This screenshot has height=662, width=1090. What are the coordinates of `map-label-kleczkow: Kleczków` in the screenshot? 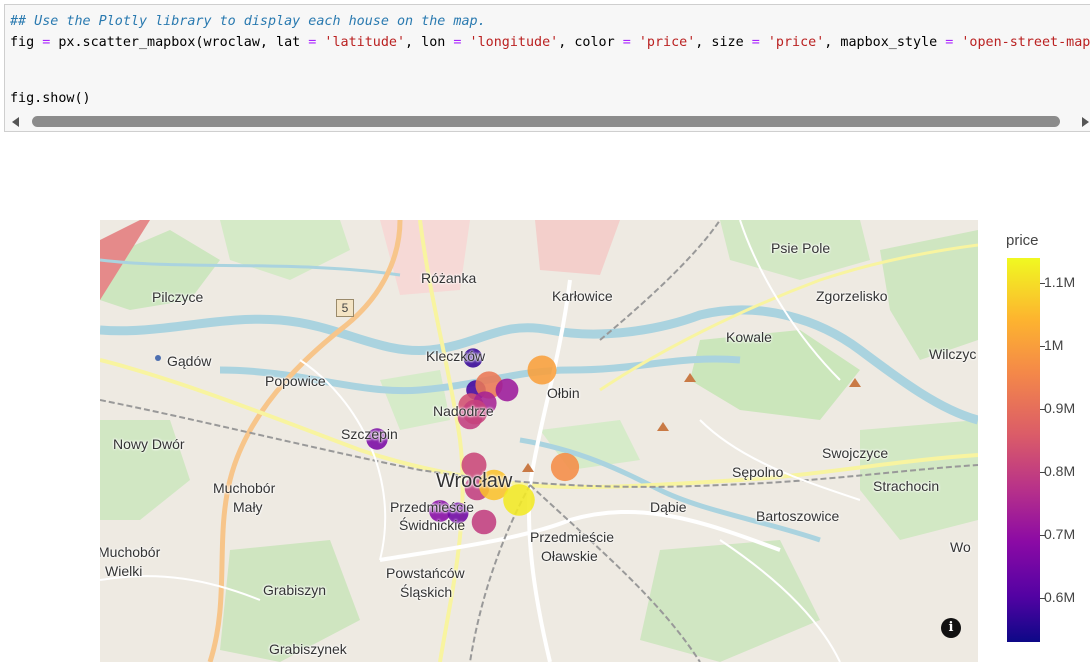 It's located at (456, 356).